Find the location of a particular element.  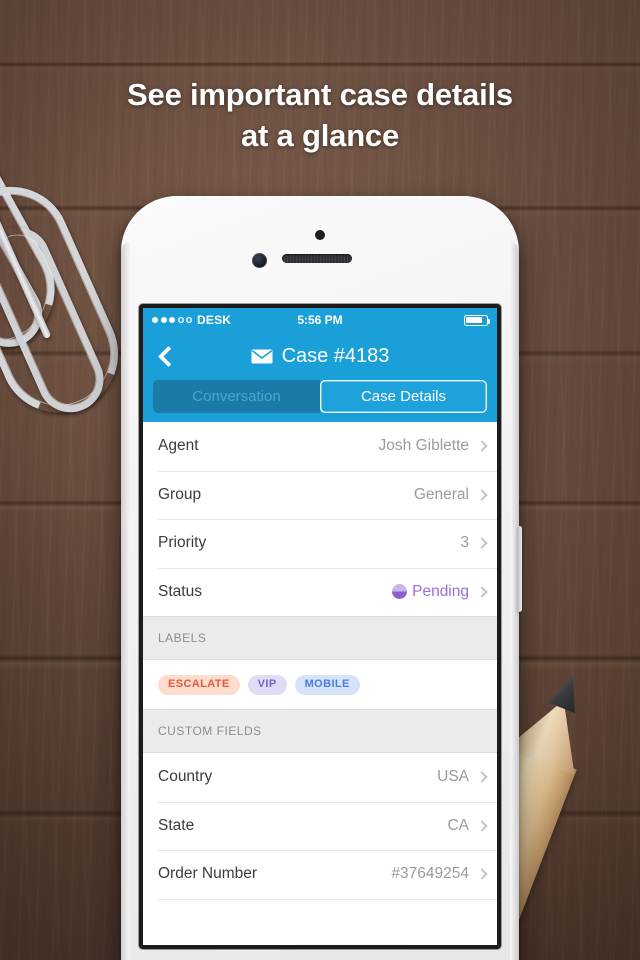

row-status-value-text: Pending is located at coordinates (440, 591).